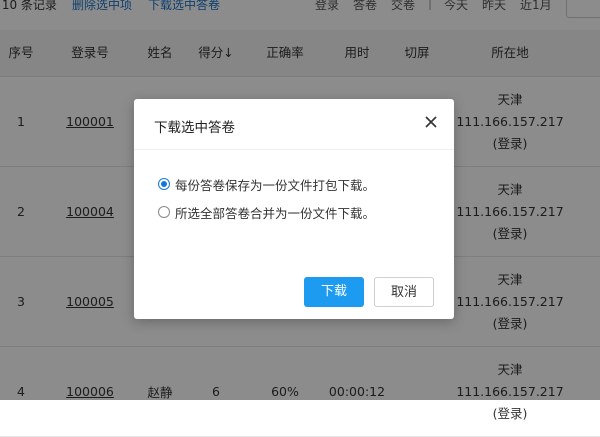  What do you see at coordinates (294, 149) in the screenshot?
I see `dialog-divider` at bounding box center [294, 149].